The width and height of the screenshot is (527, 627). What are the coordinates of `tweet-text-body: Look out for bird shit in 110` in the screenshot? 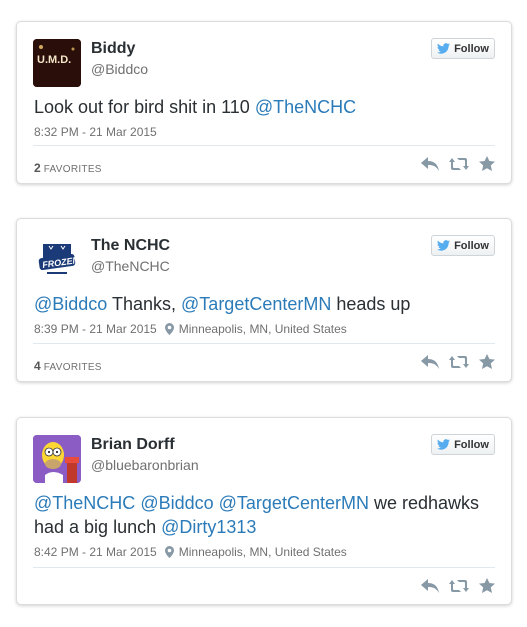 It's located at (144, 107).